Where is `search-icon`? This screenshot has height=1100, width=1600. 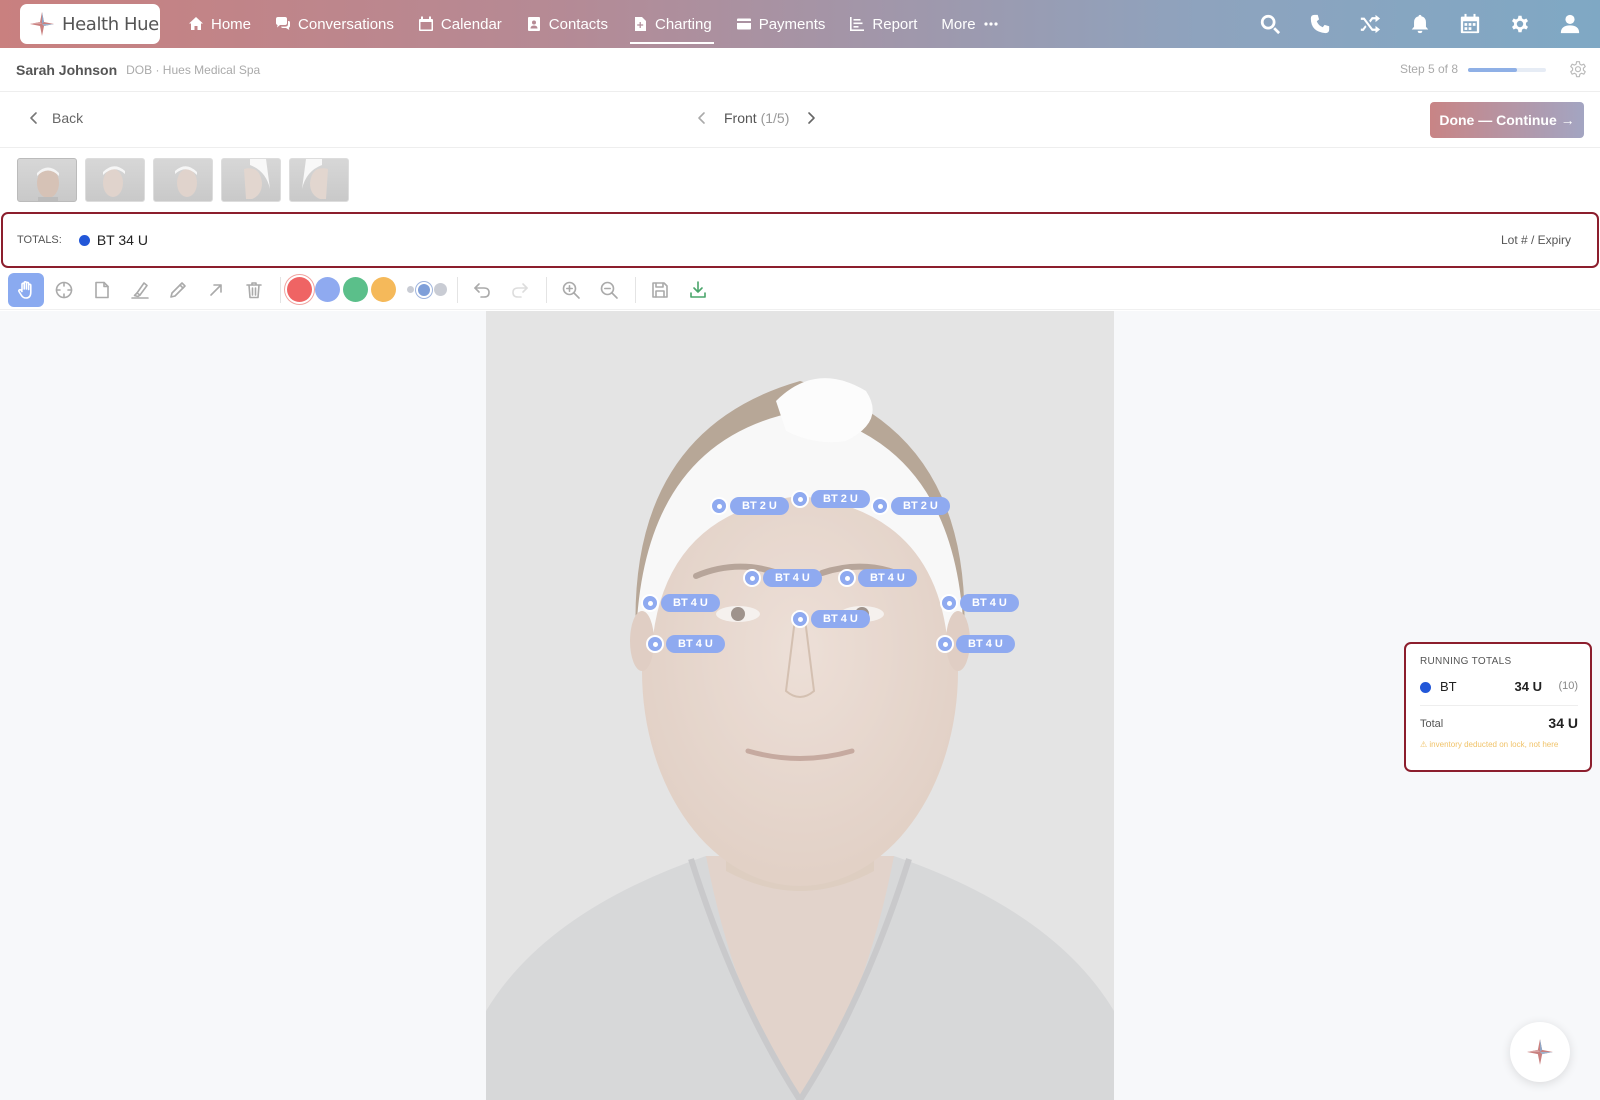
search-icon is located at coordinates (1270, 24).